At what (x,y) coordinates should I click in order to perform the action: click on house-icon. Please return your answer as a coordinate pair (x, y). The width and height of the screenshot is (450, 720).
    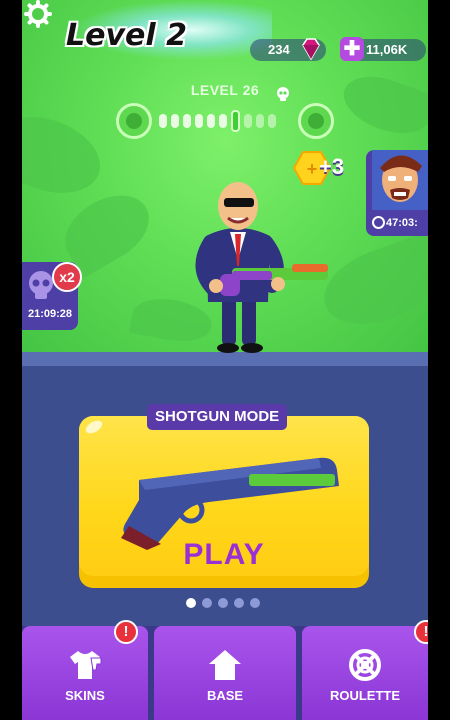
    Looking at the image, I should click on (225, 665).